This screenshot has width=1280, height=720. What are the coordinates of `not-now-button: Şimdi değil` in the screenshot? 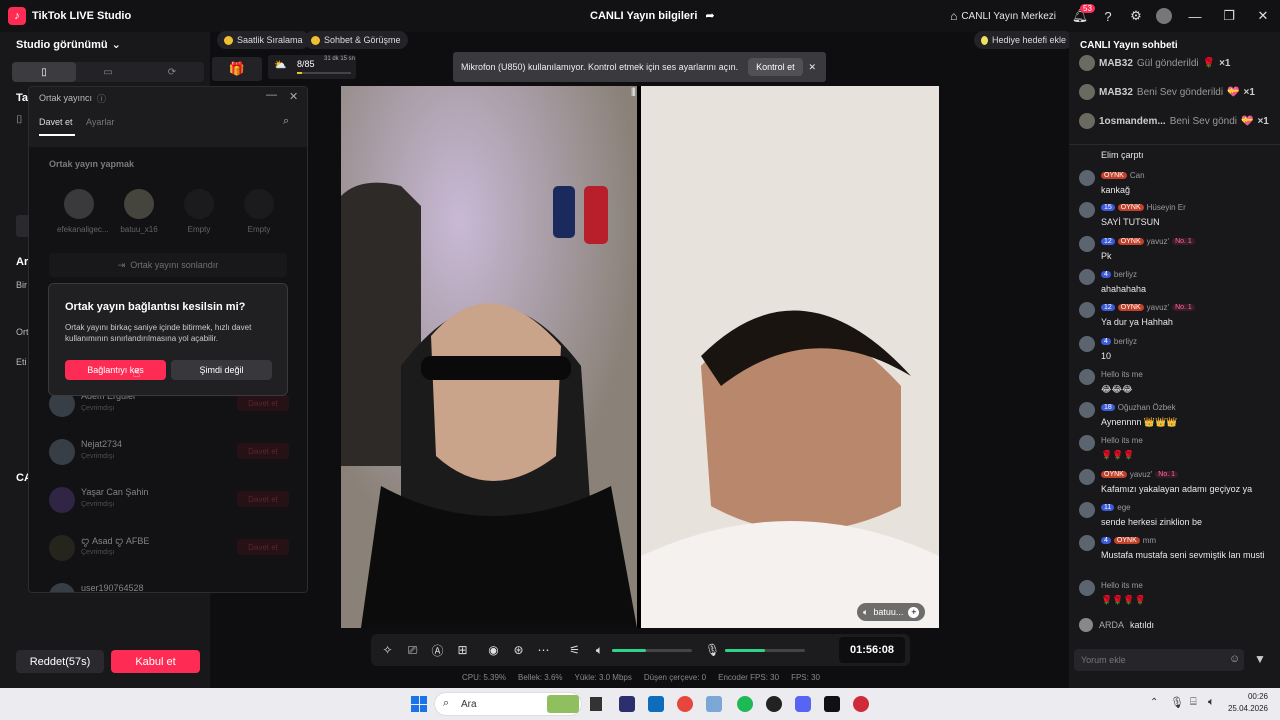 It's located at (221, 370).